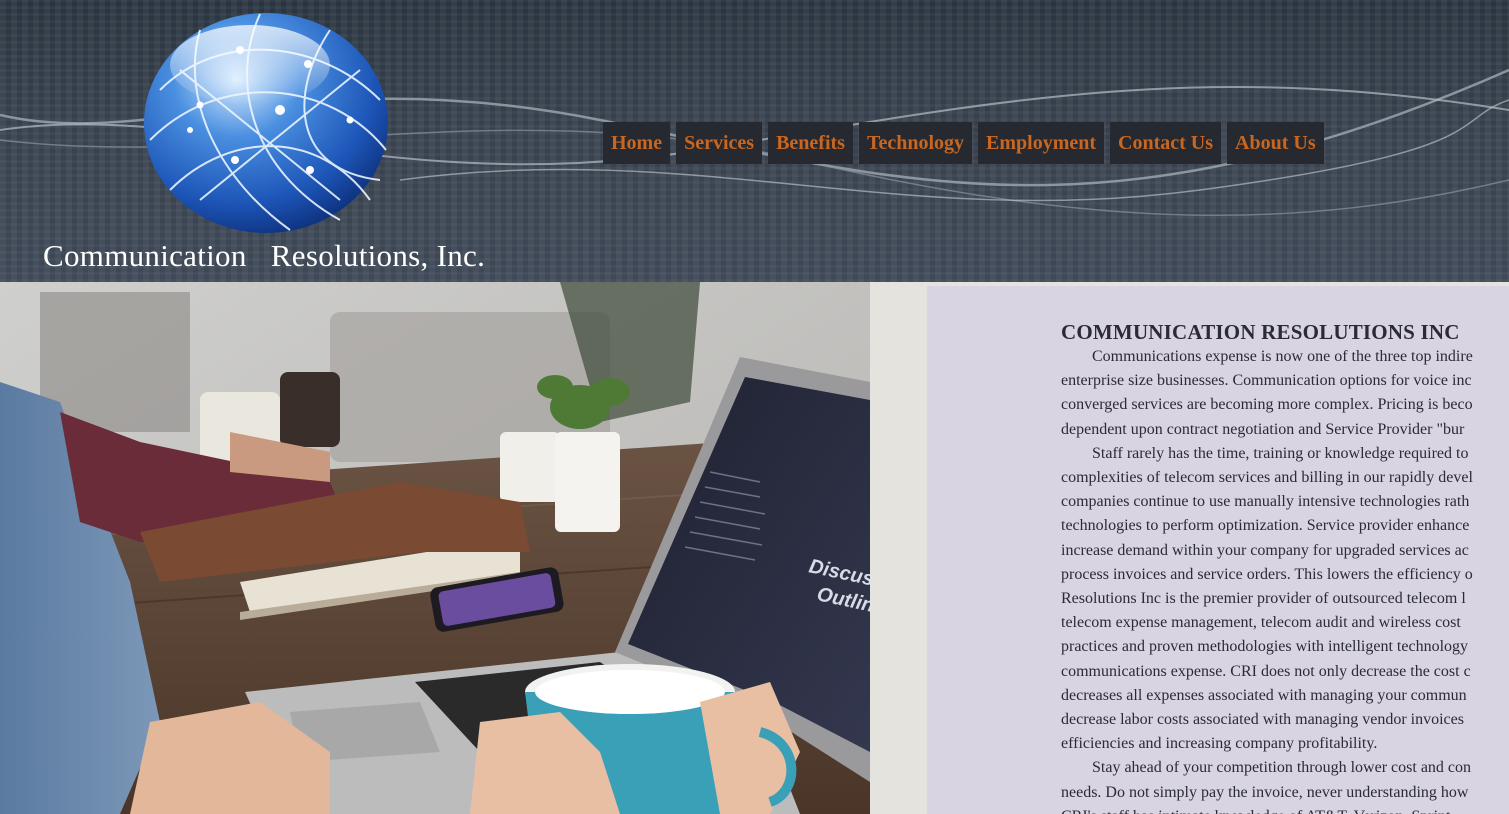  Describe the element at coordinates (264, 255) in the screenshot. I see `company-name: Communication Resolutions, Inc.` at that location.